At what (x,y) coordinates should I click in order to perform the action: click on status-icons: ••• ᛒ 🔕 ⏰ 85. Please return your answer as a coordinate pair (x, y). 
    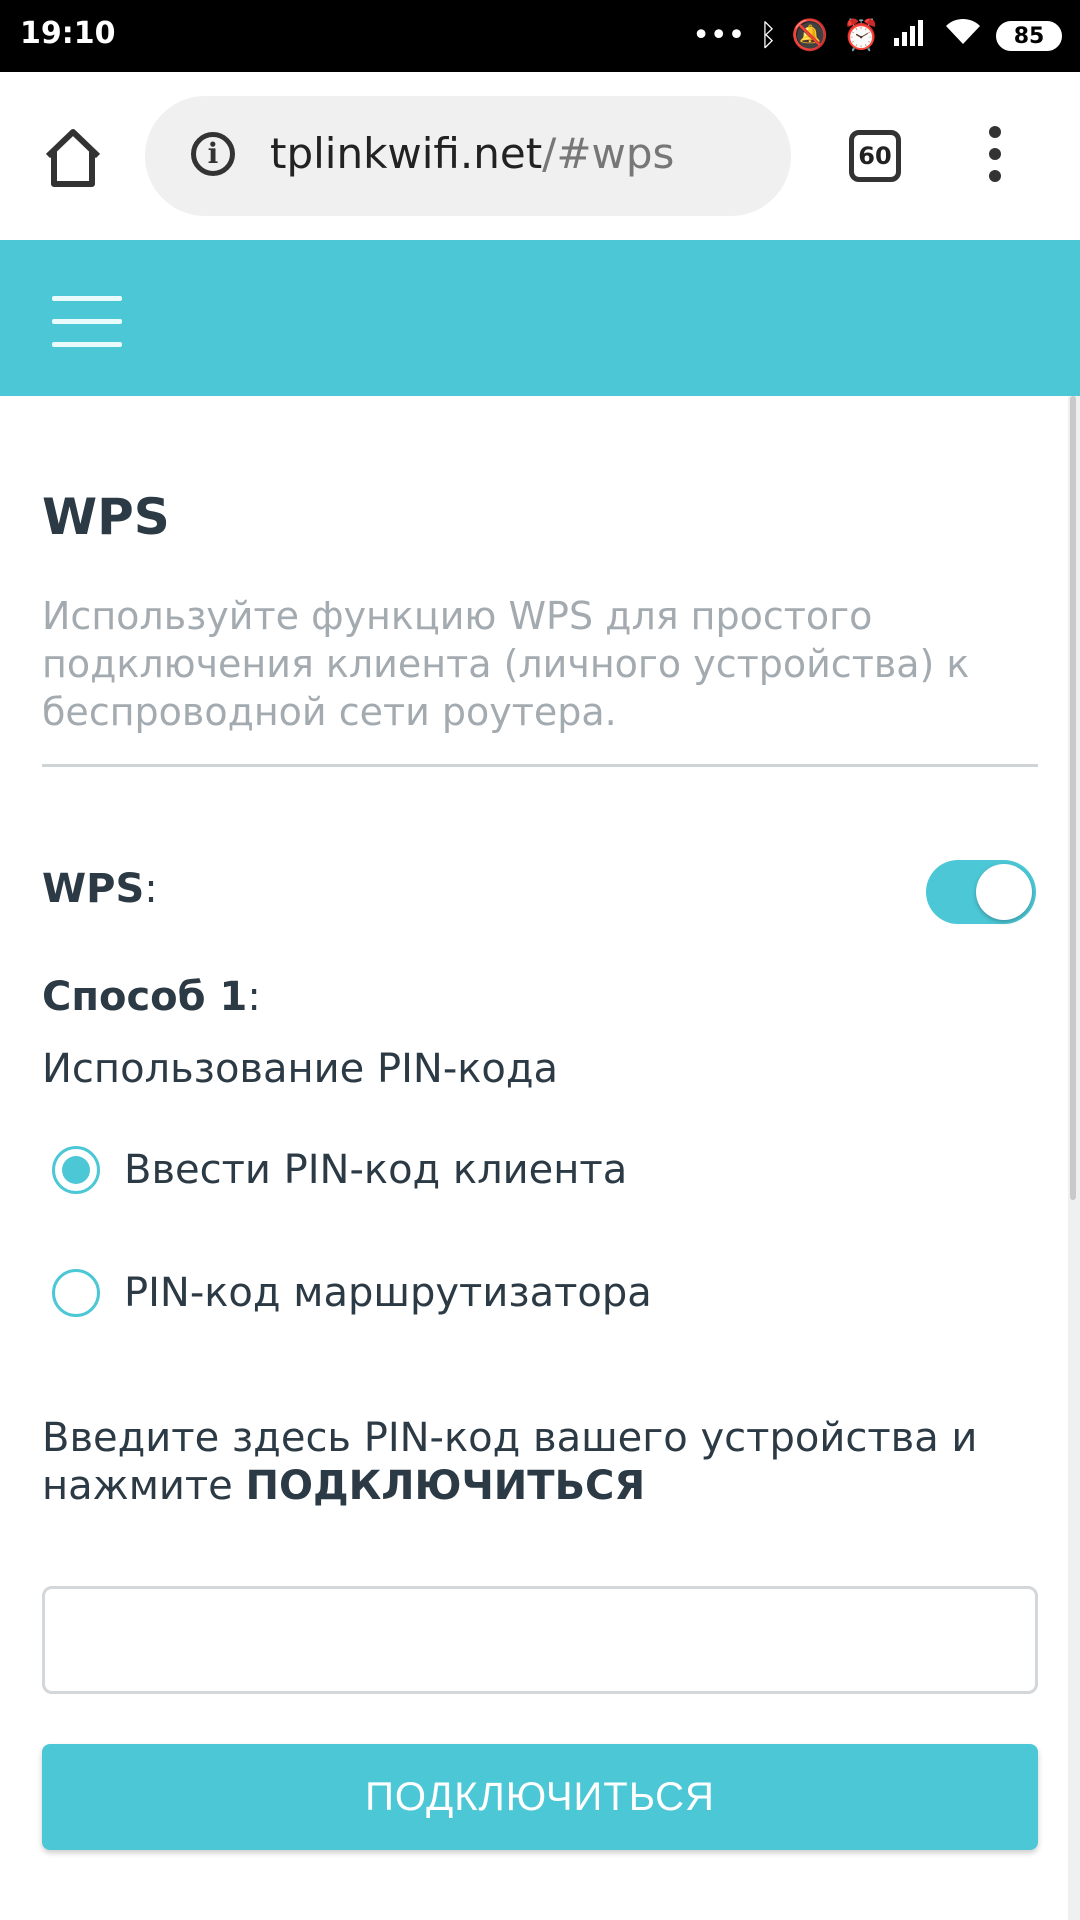
    Looking at the image, I should click on (877, 36).